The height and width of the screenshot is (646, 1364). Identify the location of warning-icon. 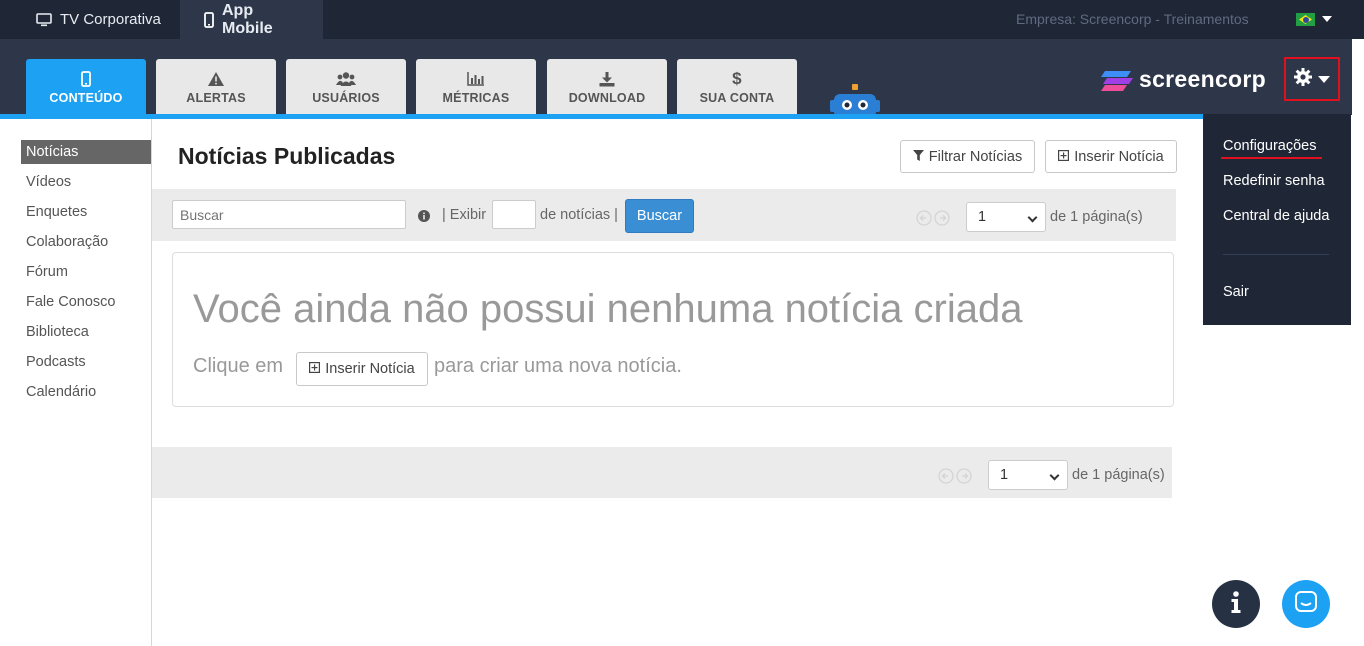
(216, 79).